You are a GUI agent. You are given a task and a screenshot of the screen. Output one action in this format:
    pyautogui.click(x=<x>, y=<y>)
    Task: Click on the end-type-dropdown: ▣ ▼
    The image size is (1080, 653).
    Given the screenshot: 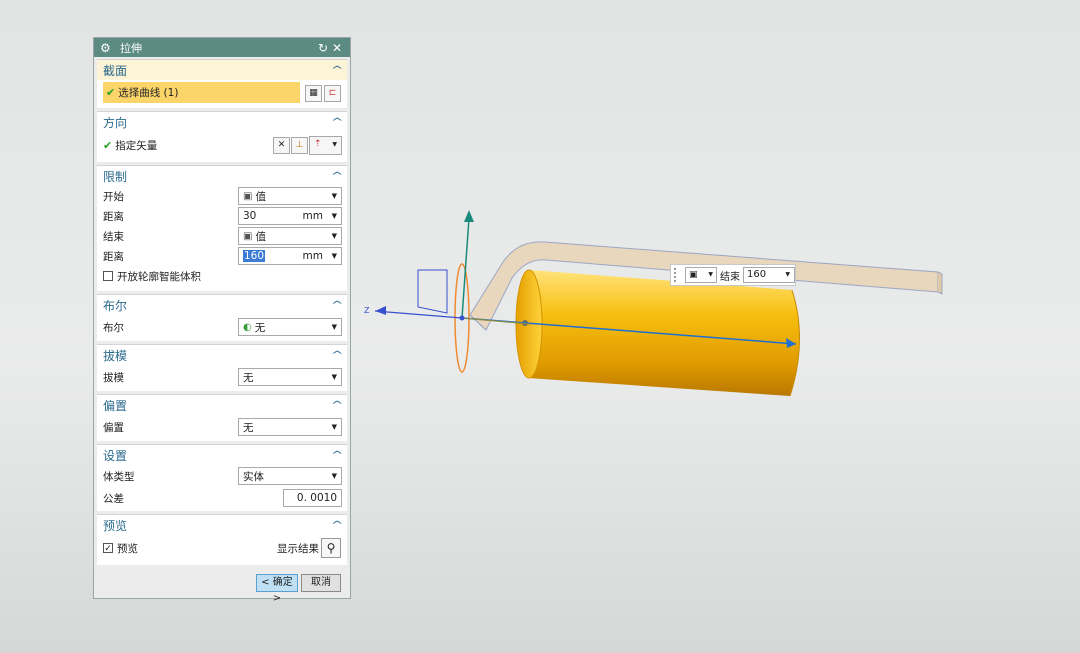 What is the action you would take?
    pyautogui.click(x=701, y=275)
    